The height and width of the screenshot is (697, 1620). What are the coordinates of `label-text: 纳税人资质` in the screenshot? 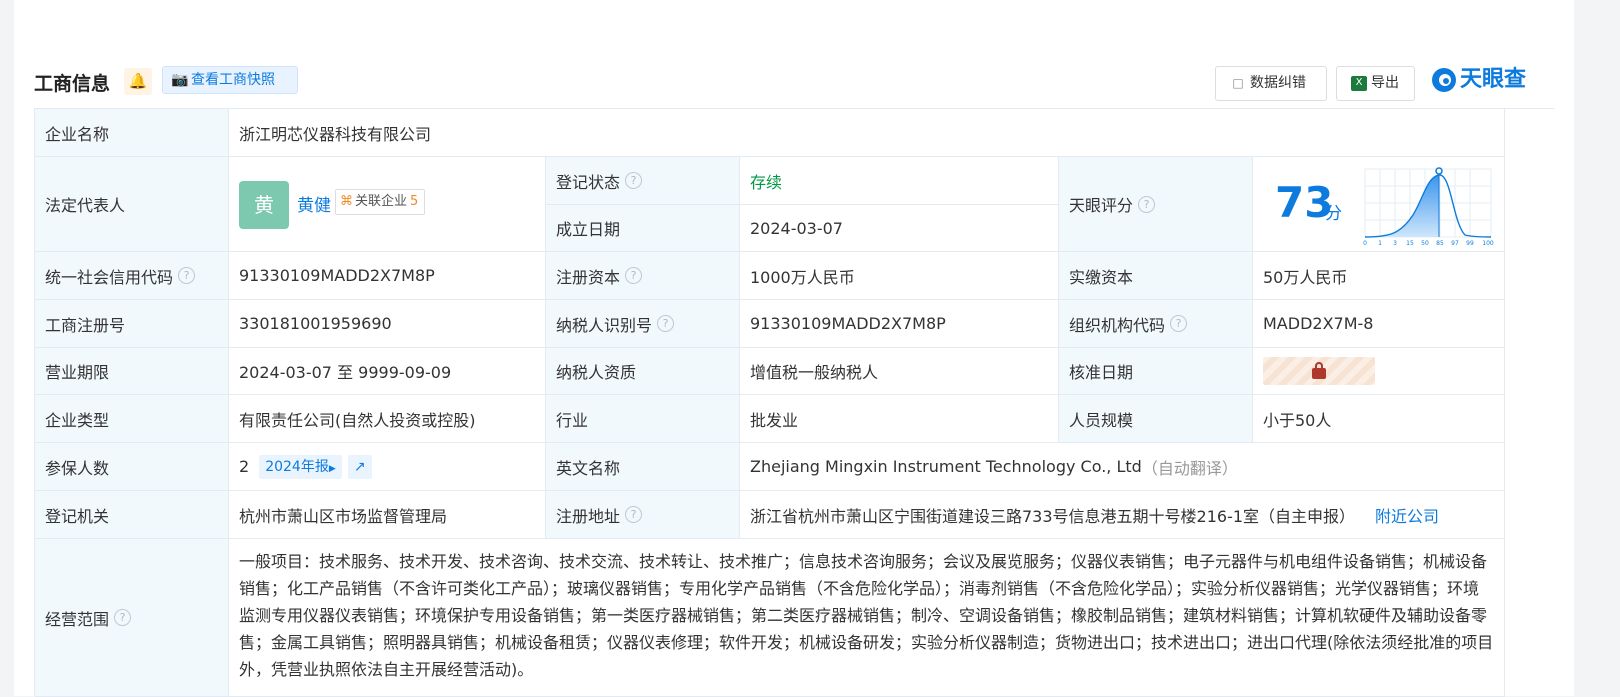 It's located at (596, 372).